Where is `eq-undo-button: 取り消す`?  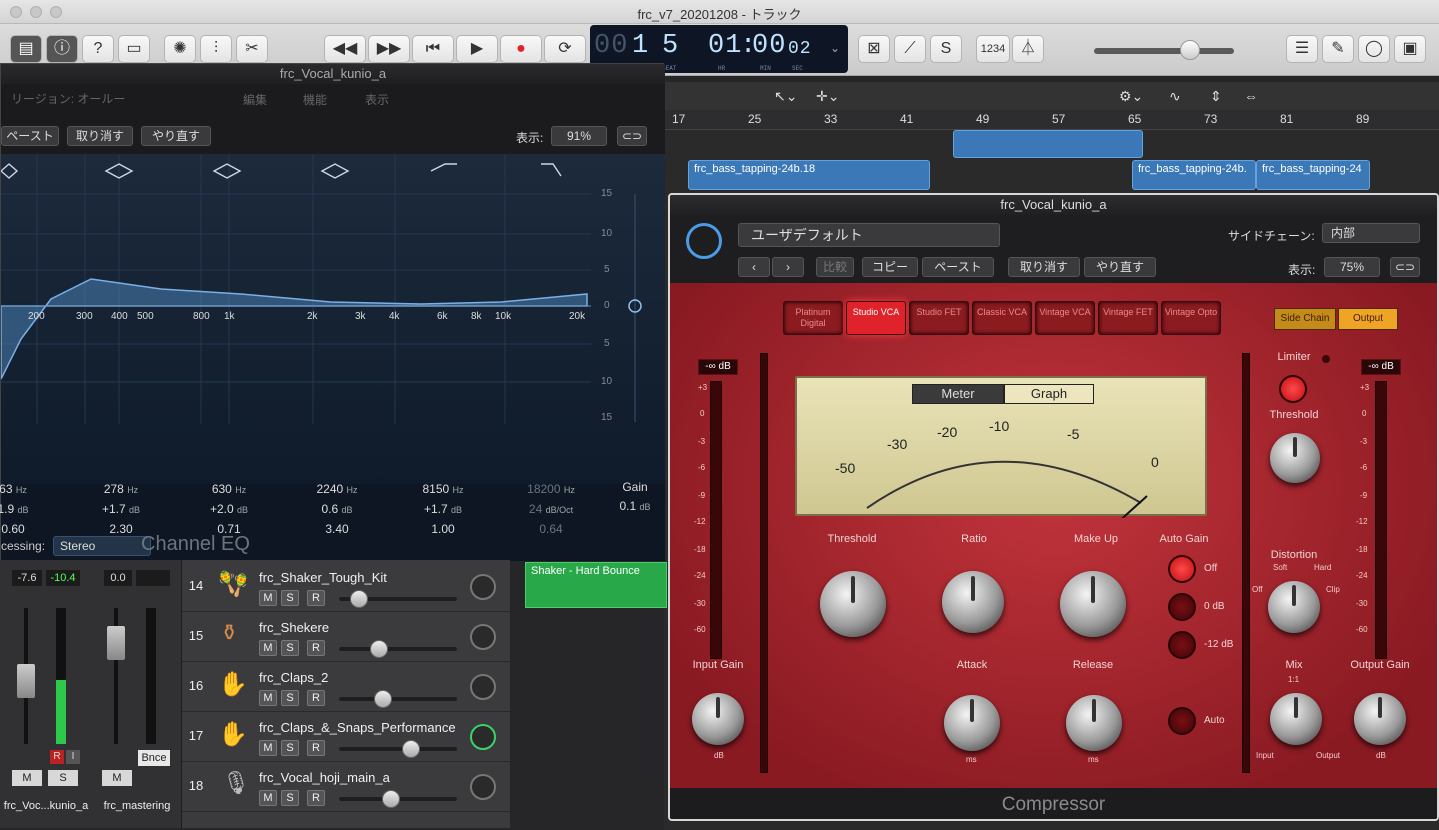
eq-undo-button: 取り消す is located at coordinates (100, 136).